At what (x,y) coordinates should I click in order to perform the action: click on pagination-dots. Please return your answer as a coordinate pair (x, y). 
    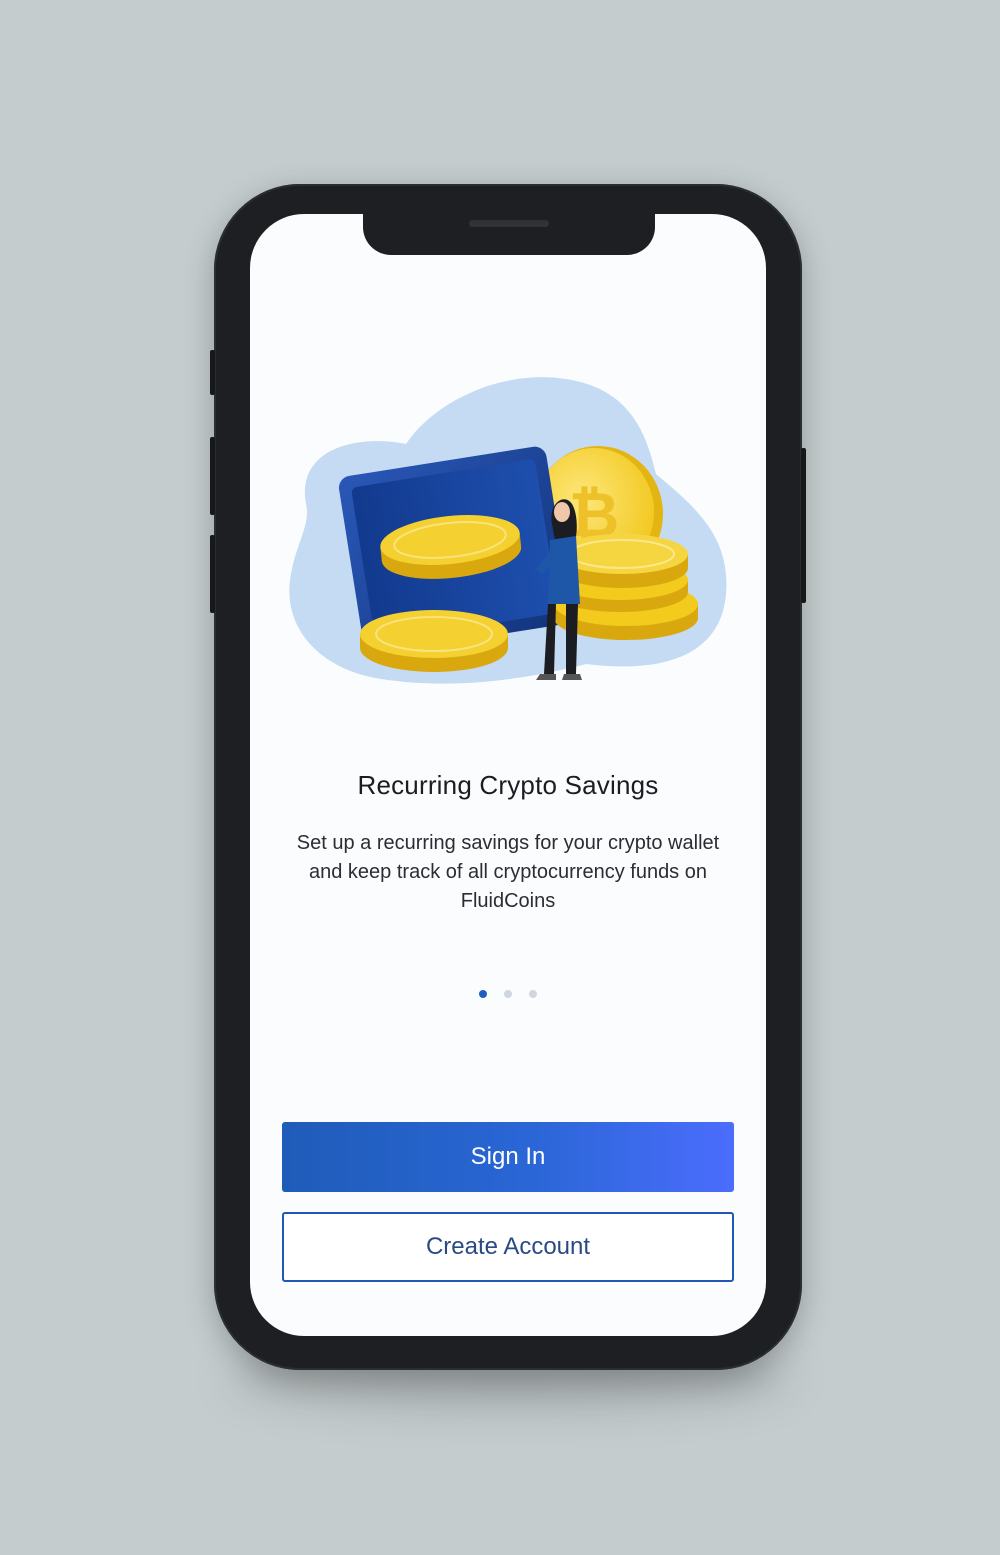
    Looking at the image, I should click on (508, 994).